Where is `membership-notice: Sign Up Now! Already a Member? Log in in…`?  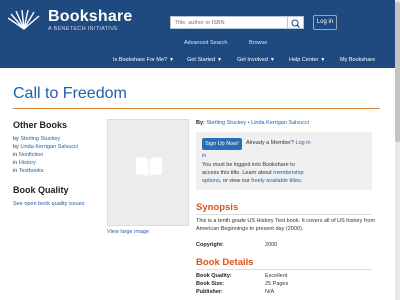
membership-notice: Sign Up Now! Already a Member? Log in in… is located at coordinates (284, 161).